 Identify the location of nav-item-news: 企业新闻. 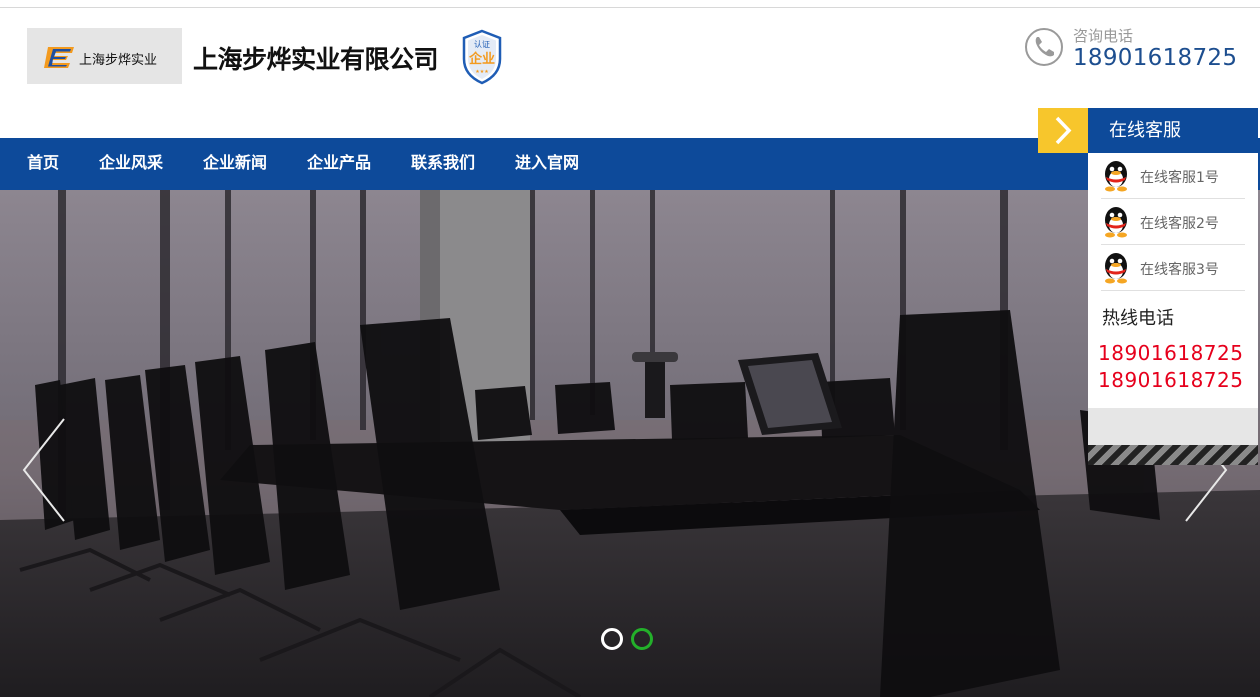
(235, 164).